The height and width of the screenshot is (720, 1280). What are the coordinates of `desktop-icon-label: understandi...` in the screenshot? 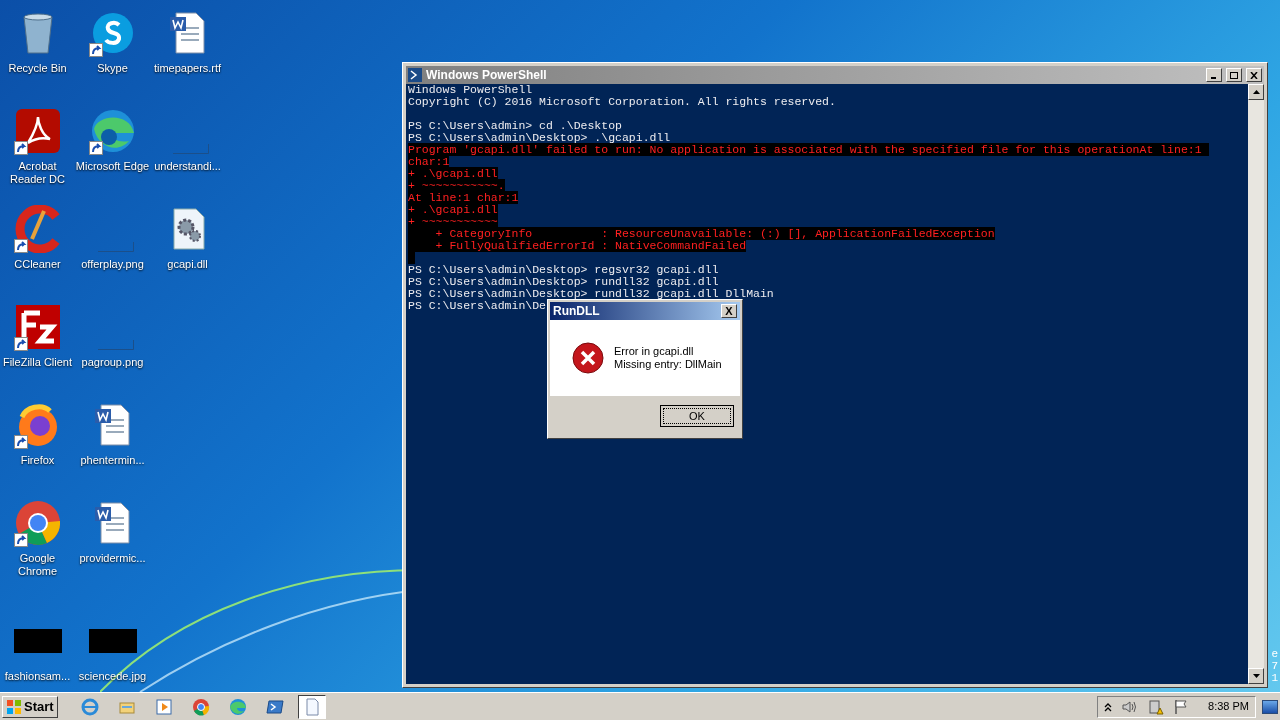 It's located at (187, 166).